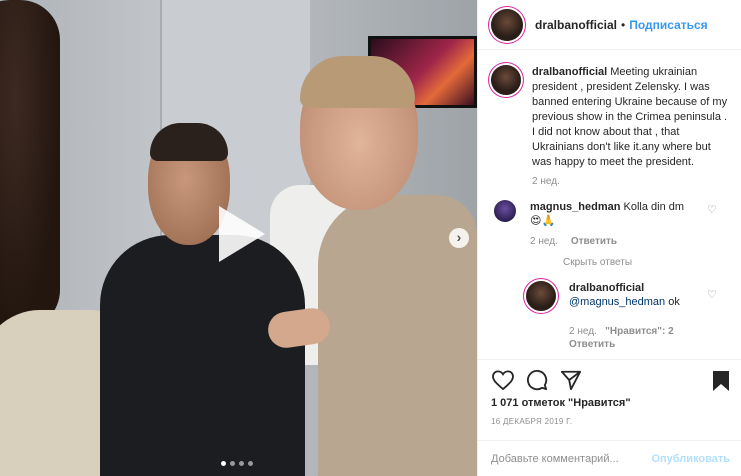 The width and height of the screenshot is (741, 476). I want to click on reply-item: dralbanofficial @magnus_hedman ok ♡, so click(609, 296).